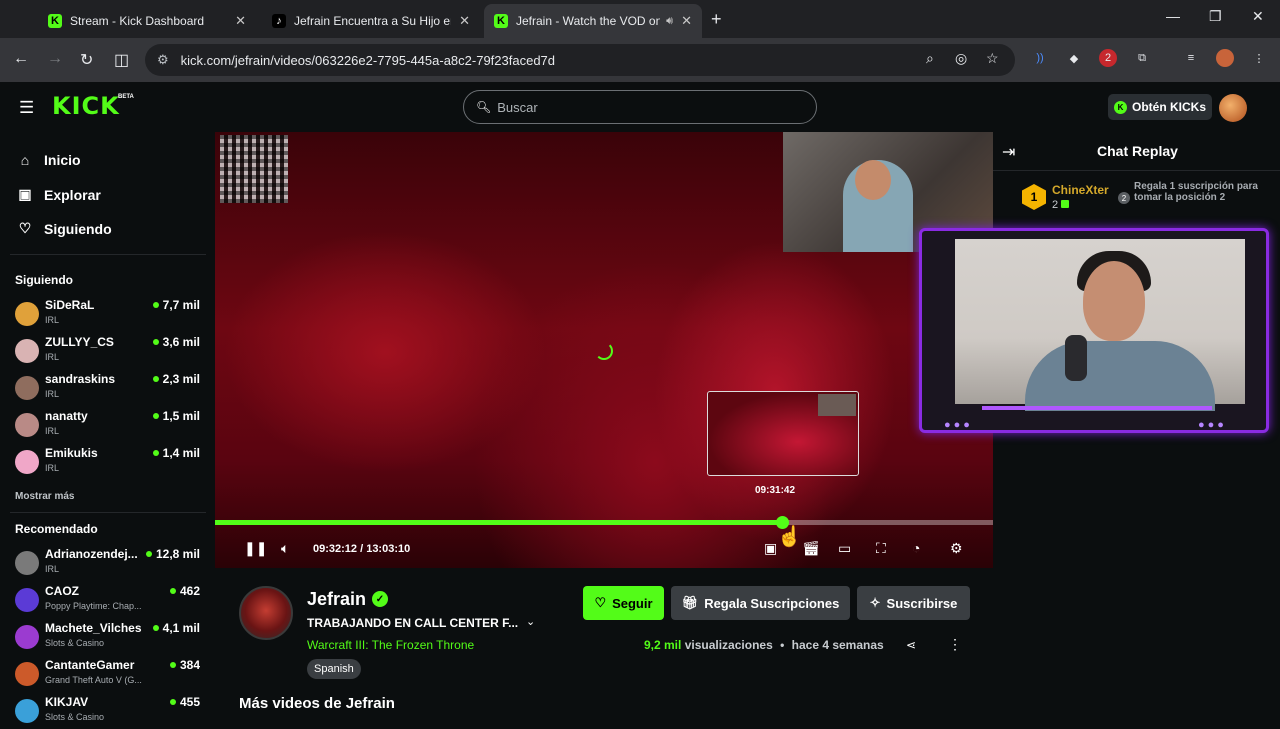 This screenshot has width=1280, height=729. Describe the element at coordinates (44, 496) in the screenshot. I see `show-more-link: Mostrar más` at that location.